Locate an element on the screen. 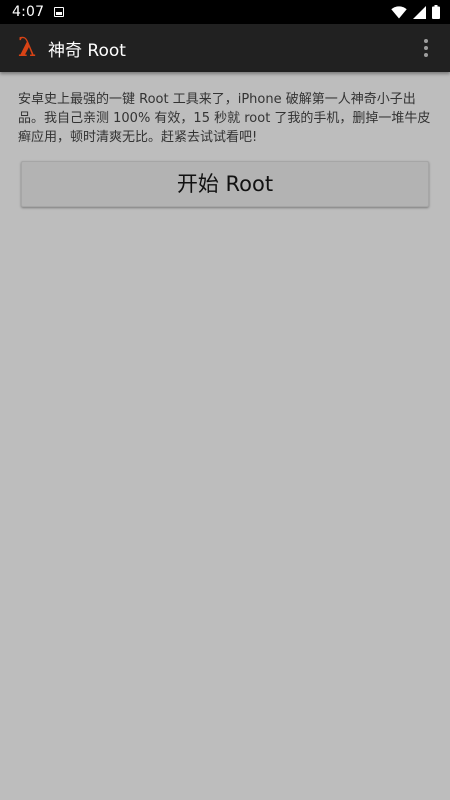 The height and width of the screenshot is (800, 450). status-icons is located at coordinates (415, 12).